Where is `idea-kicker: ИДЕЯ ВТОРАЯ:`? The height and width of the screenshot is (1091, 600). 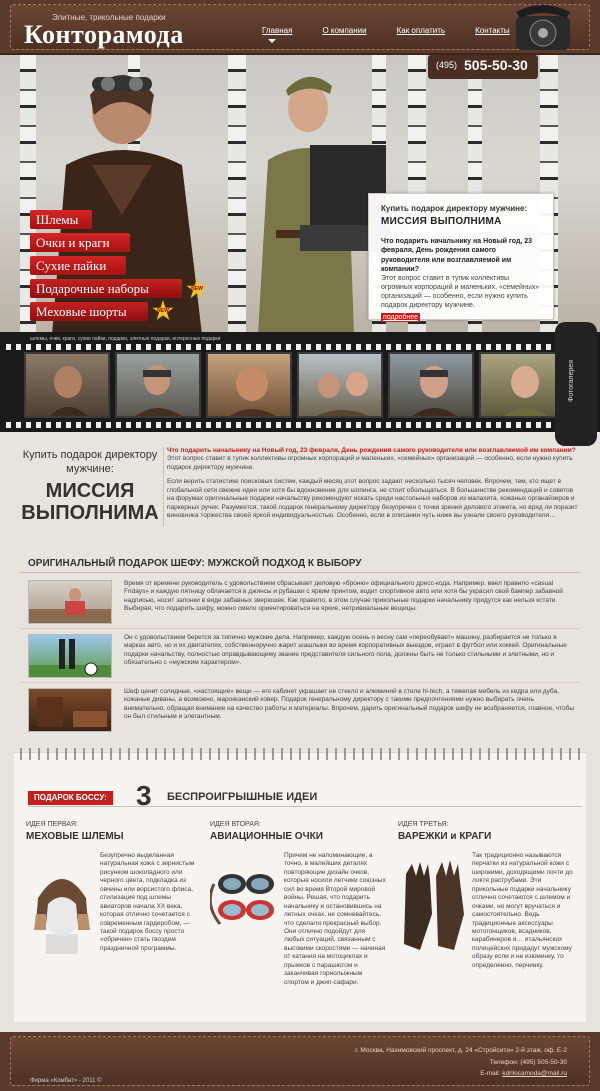
idea-kicker: ИДЕЯ ВТОРАЯ: is located at coordinates (235, 824).